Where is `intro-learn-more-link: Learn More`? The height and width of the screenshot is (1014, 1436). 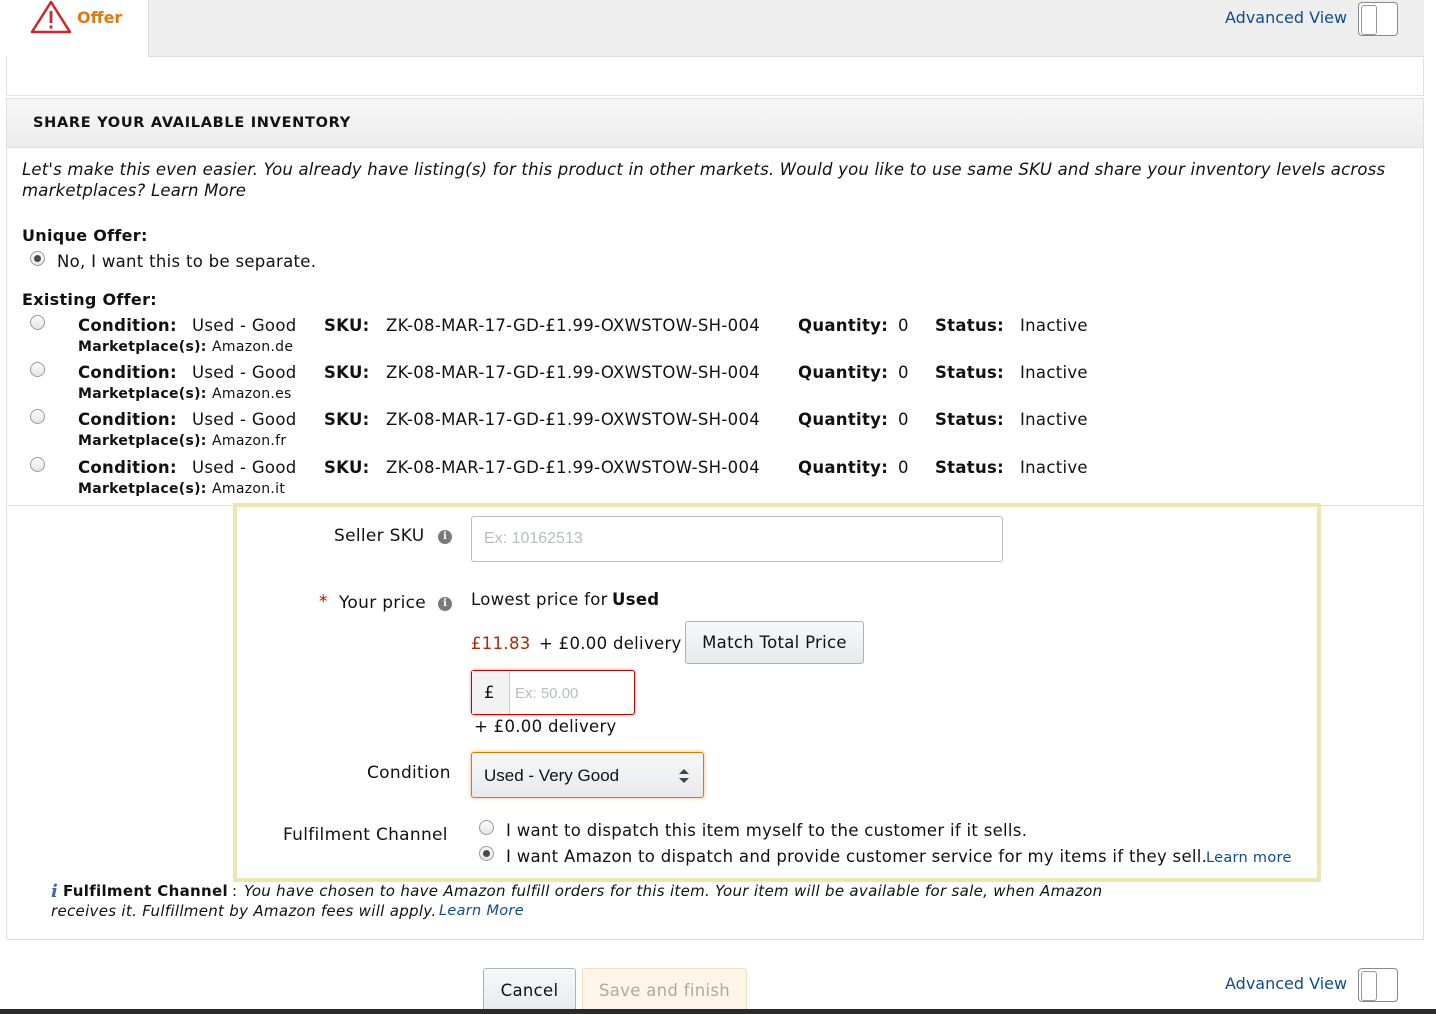
intro-learn-more-link: Learn More is located at coordinates (198, 190).